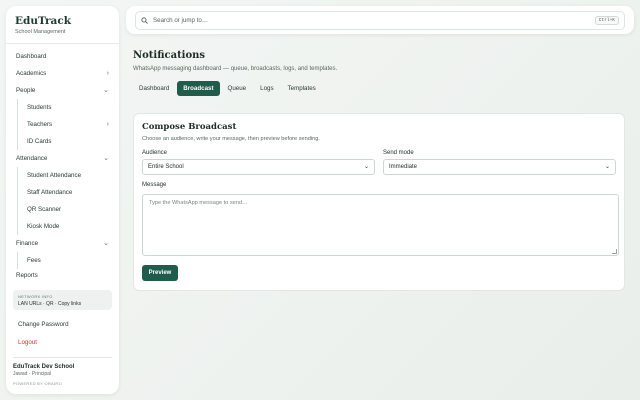  I want to click on people-submenu: Students Teachers › ID Cards, so click(68, 124).